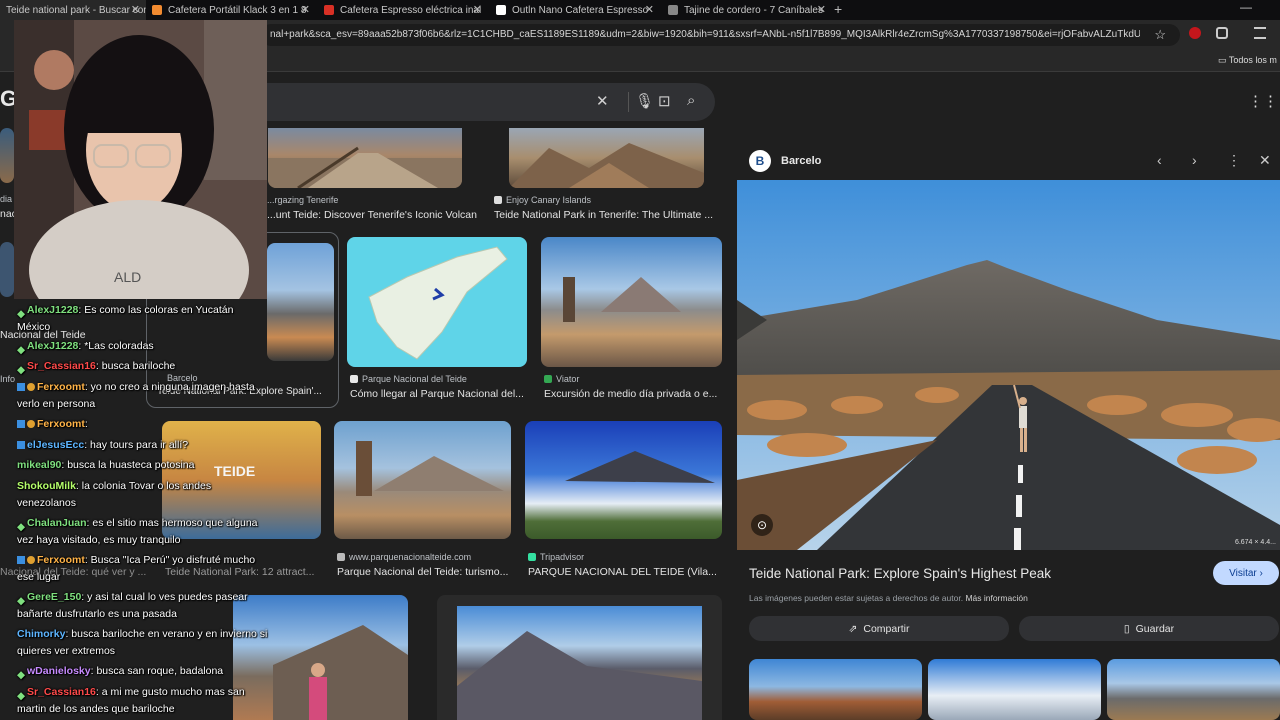  What do you see at coordinates (664, 101) in the screenshot?
I see `image-search-icon: ⊡` at bounding box center [664, 101].